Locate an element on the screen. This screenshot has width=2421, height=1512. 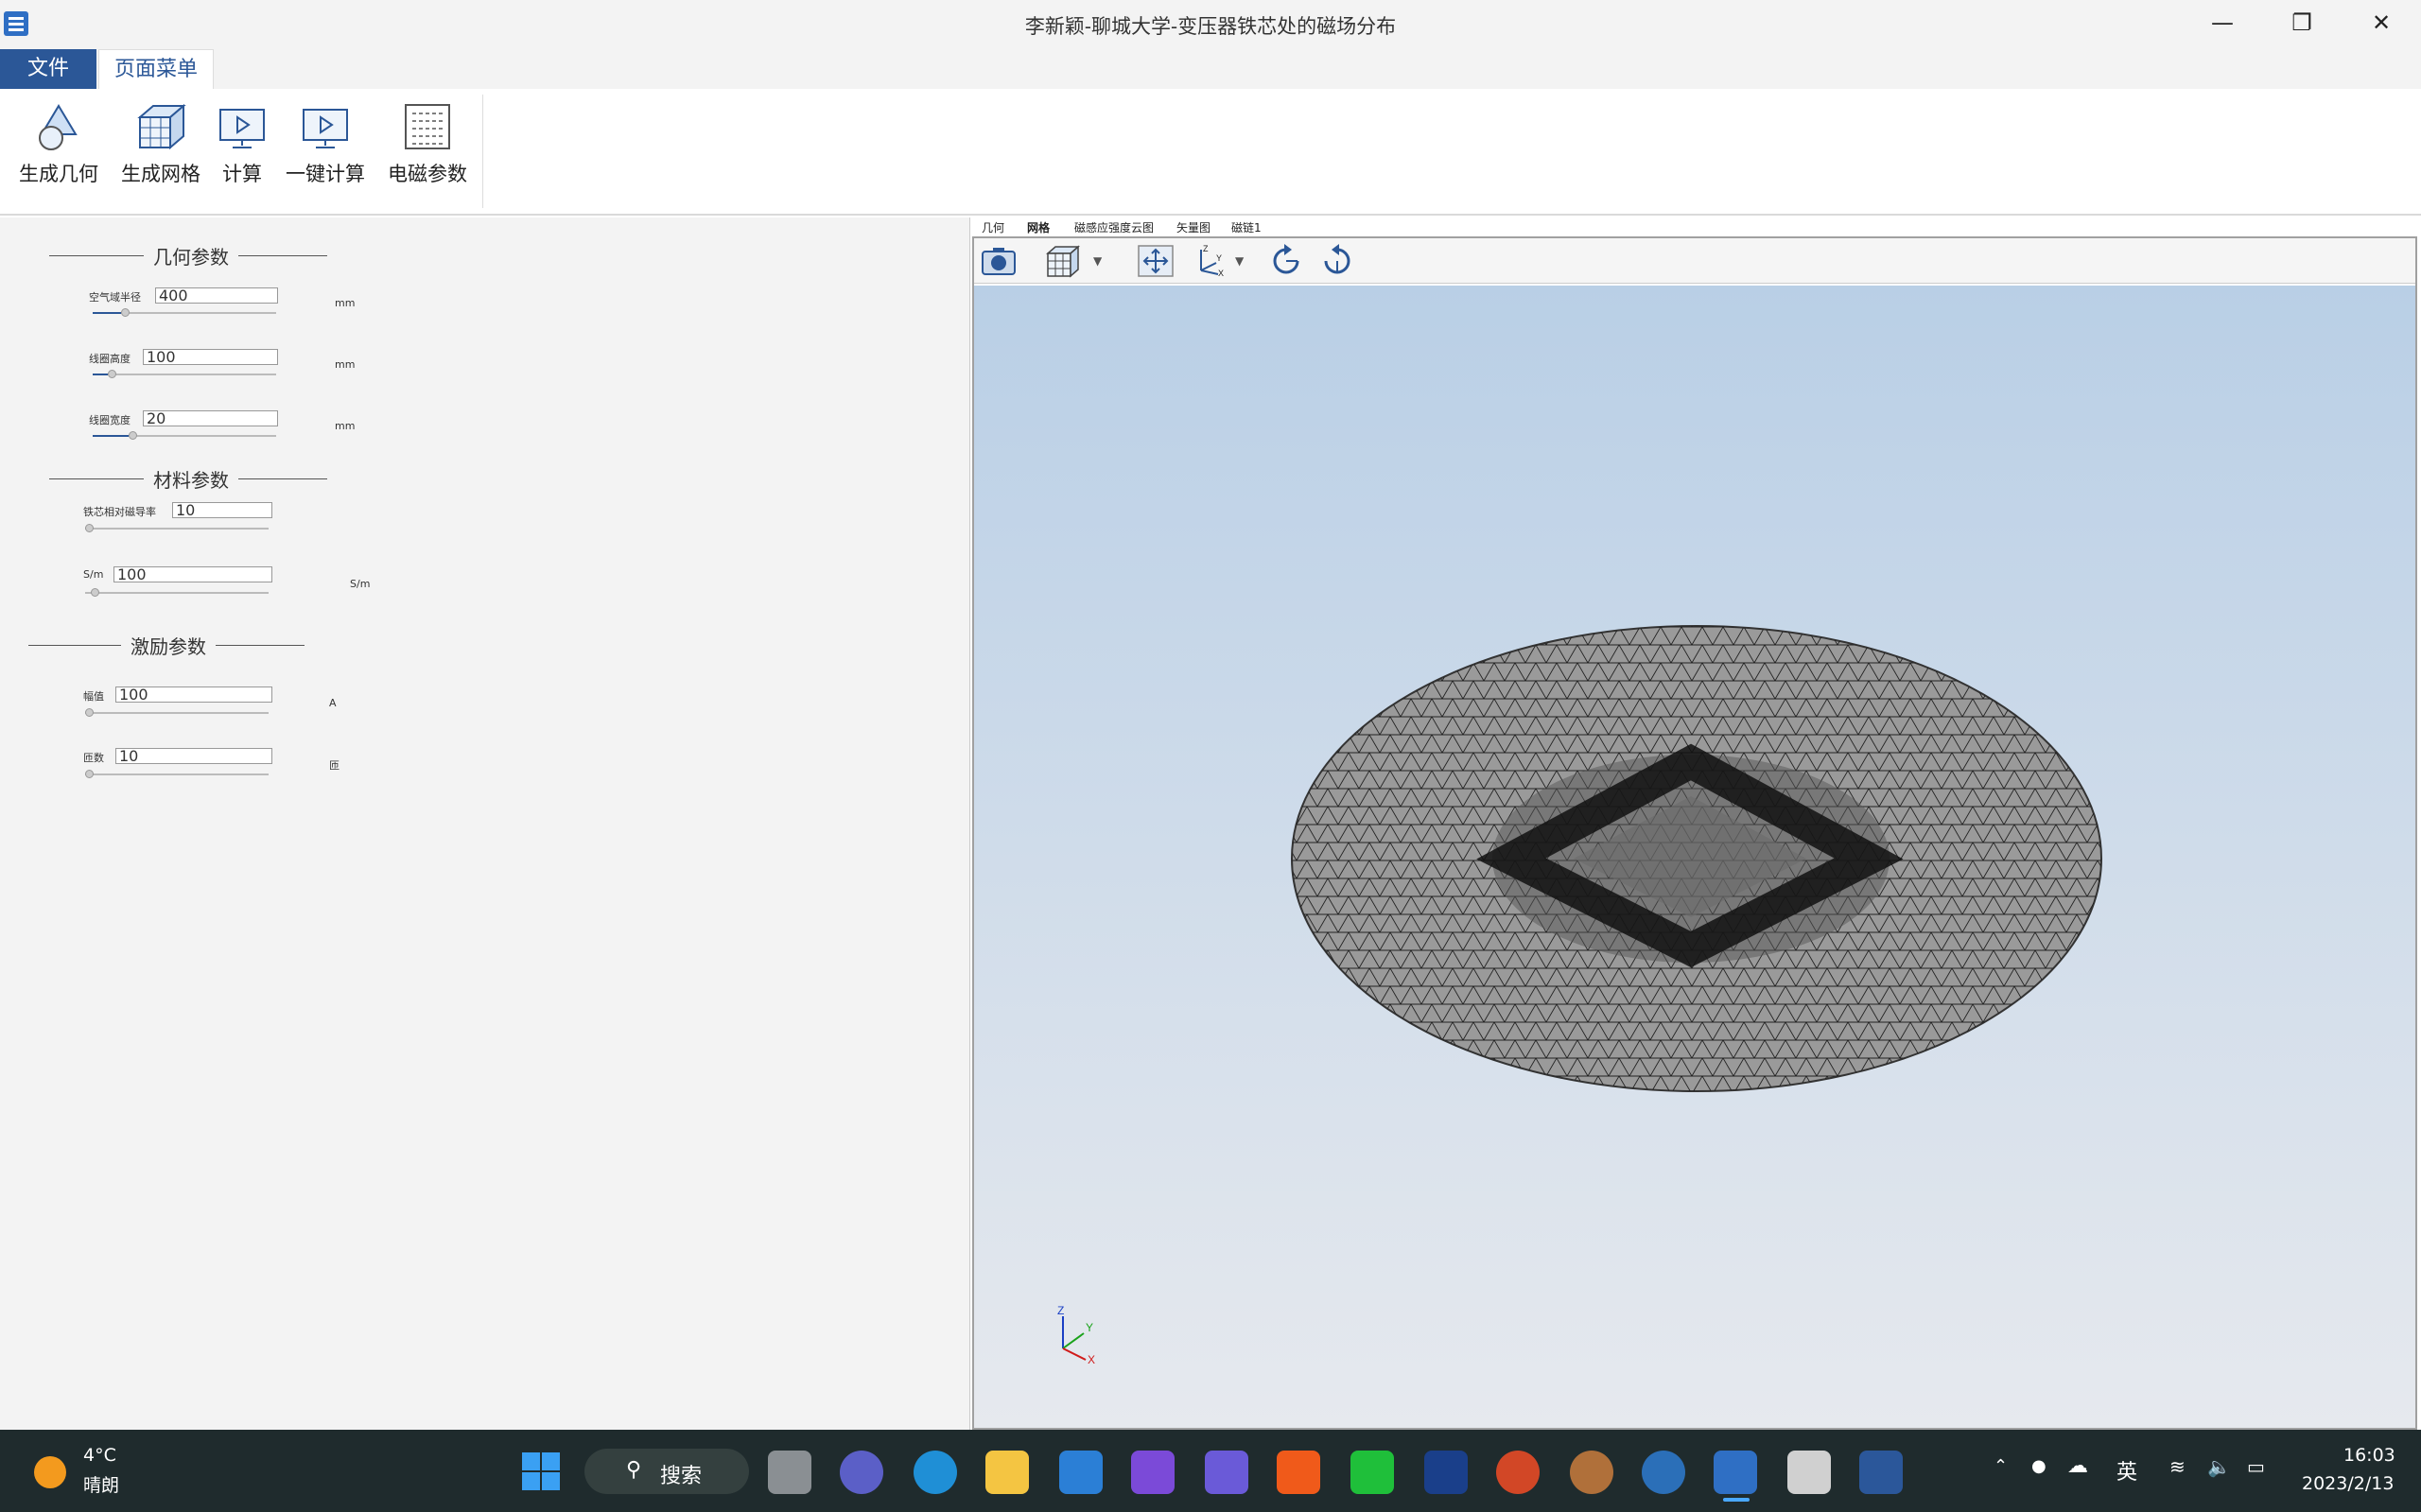
tab-mesh: 网格 is located at coordinates (1038, 227).